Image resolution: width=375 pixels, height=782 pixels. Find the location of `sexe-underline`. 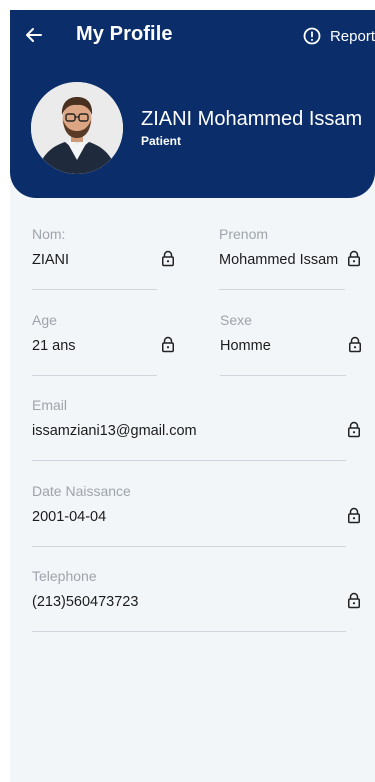

sexe-underline is located at coordinates (283, 375).